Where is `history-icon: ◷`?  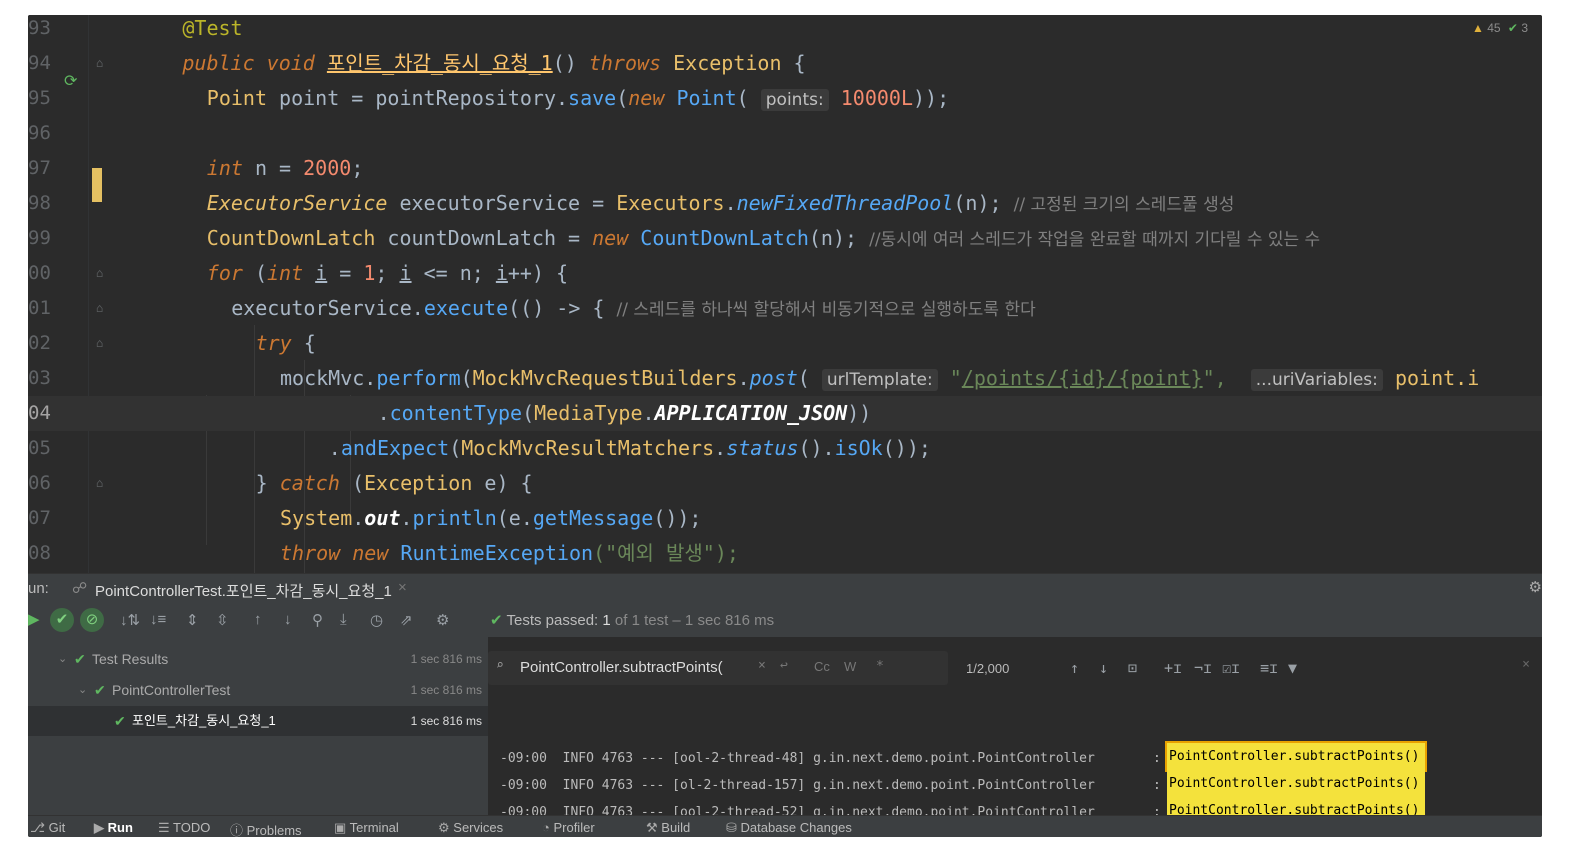
history-icon: ◷ is located at coordinates (376, 620).